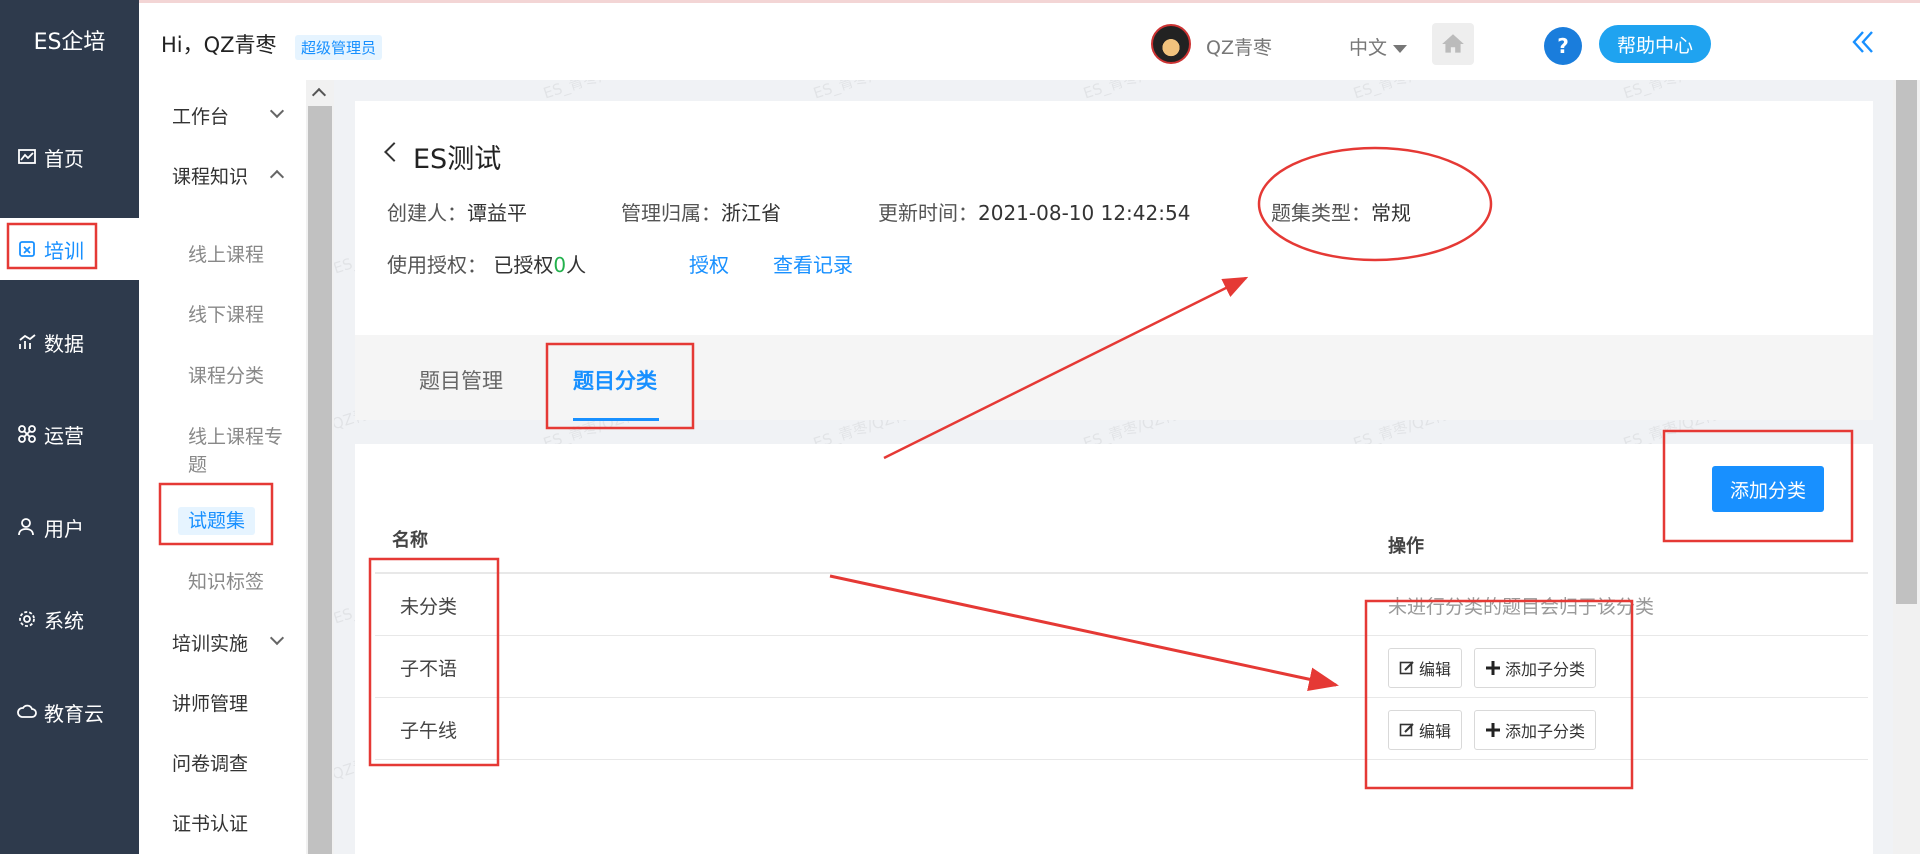 The image size is (1920, 854). What do you see at coordinates (560, 265) in the screenshot?
I see `auth-count: 0` at bounding box center [560, 265].